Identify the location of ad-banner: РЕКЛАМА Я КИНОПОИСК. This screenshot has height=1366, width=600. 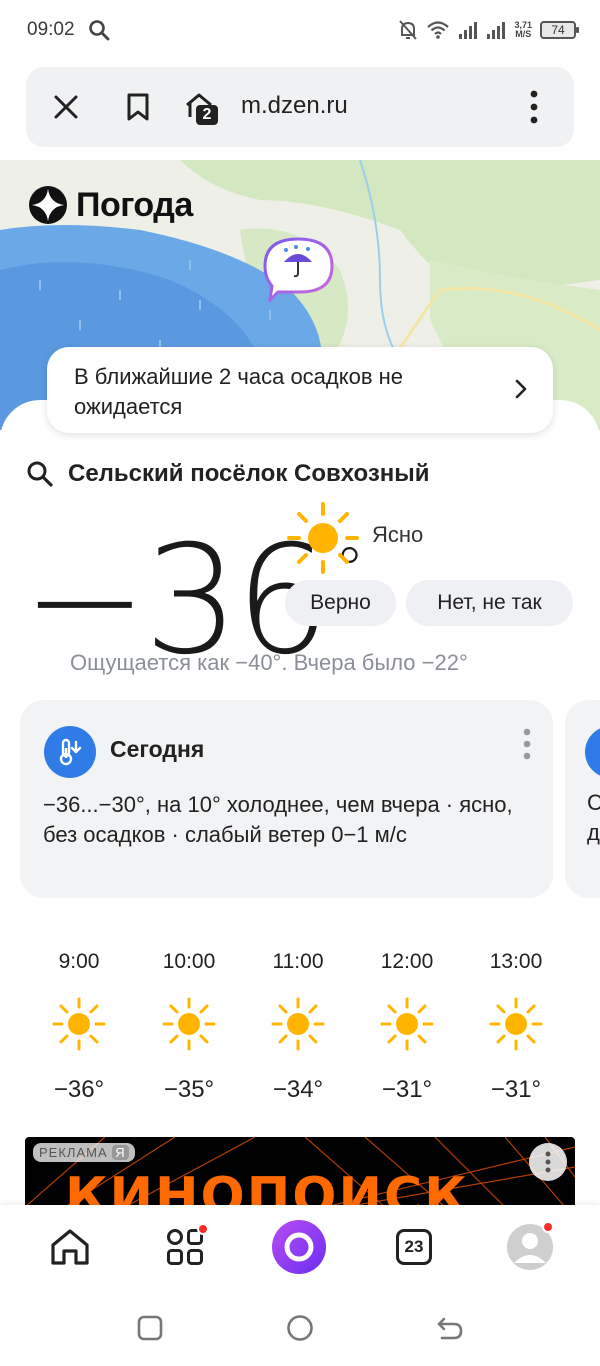
(300, 1172).